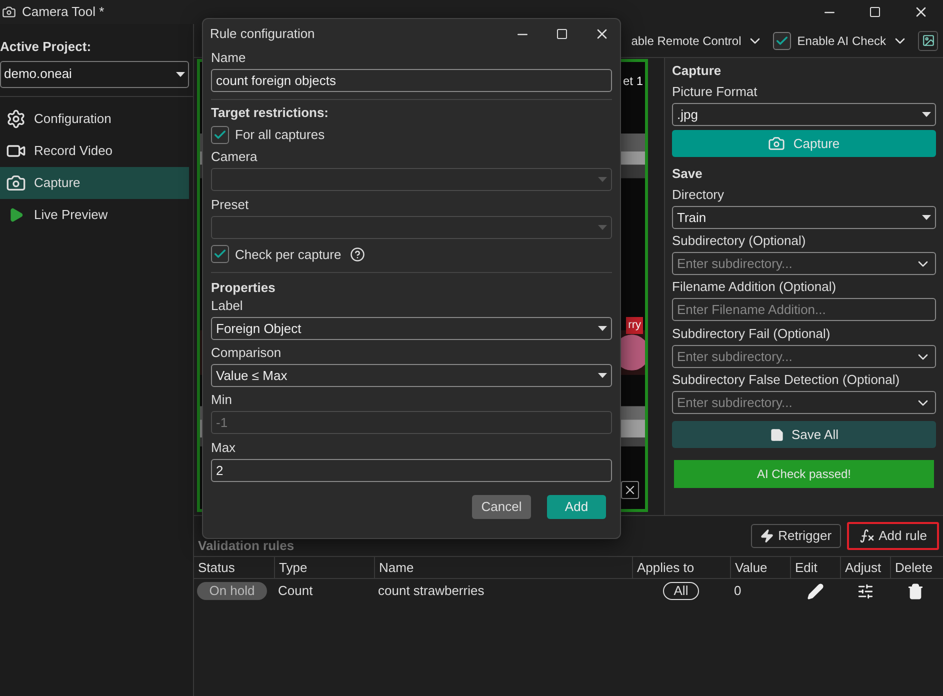 Image resolution: width=943 pixels, height=696 pixels. I want to click on gear-icon, so click(16, 118).